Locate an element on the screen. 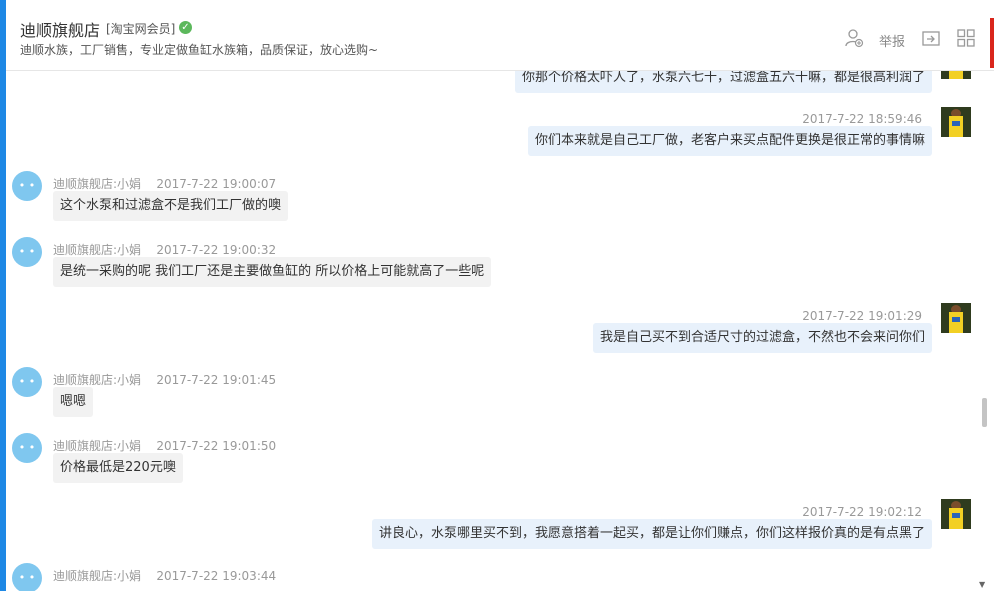 Image resolution: width=994 pixels, height=591 pixels. check-circle-icon: ✓ is located at coordinates (185, 27).